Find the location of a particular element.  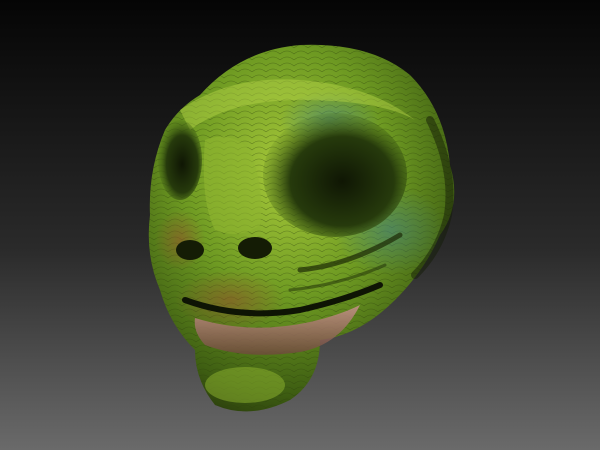

right-eye-socket is located at coordinates (335, 175).